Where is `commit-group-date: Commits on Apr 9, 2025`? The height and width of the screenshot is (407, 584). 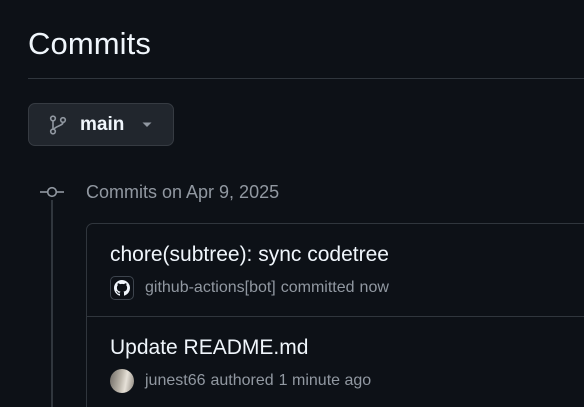
commit-group-date: Commits on Apr 9, 2025 is located at coordinates (183, 192).